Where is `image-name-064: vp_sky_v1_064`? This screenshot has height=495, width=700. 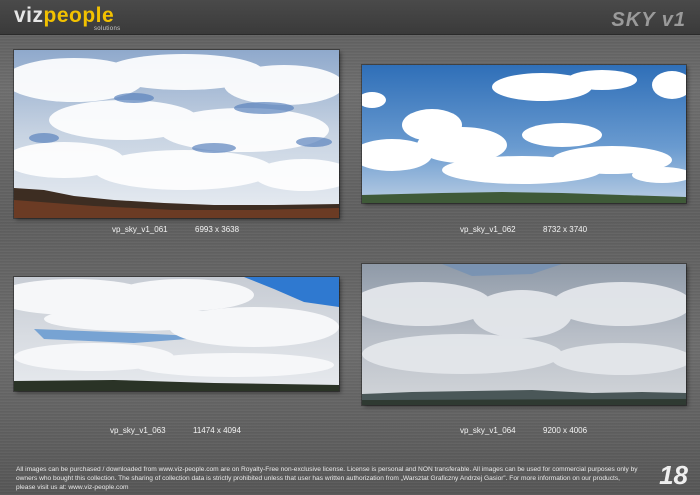
image-name-064: vp_sky_v1_064 is located at coordinates (488, 430).